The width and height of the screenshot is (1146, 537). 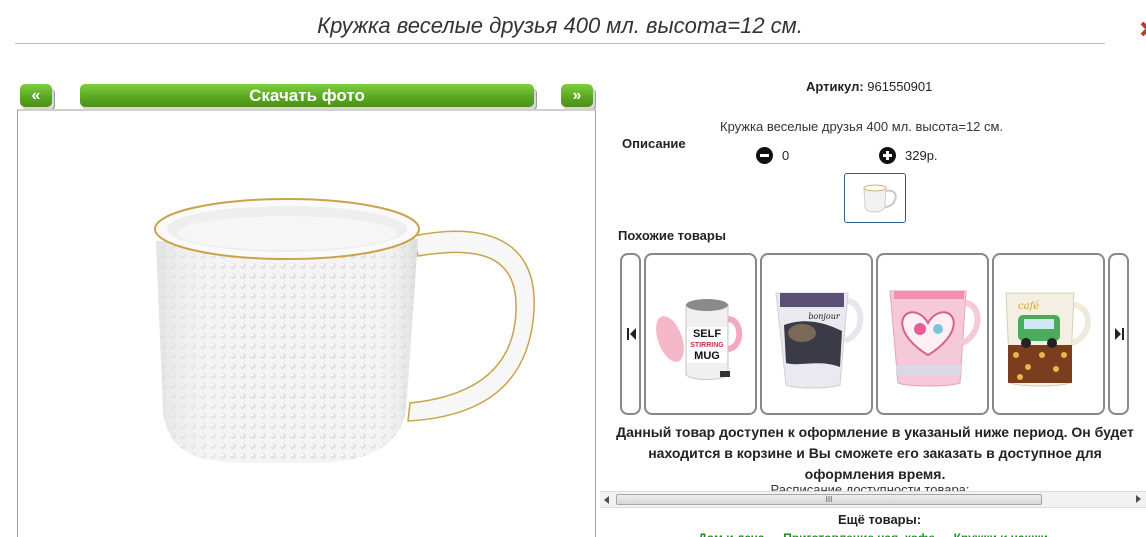 What do you see at coordinates (887, 155) in the screenshot?
I see `plus-icon` at bounding box center [887, 155].